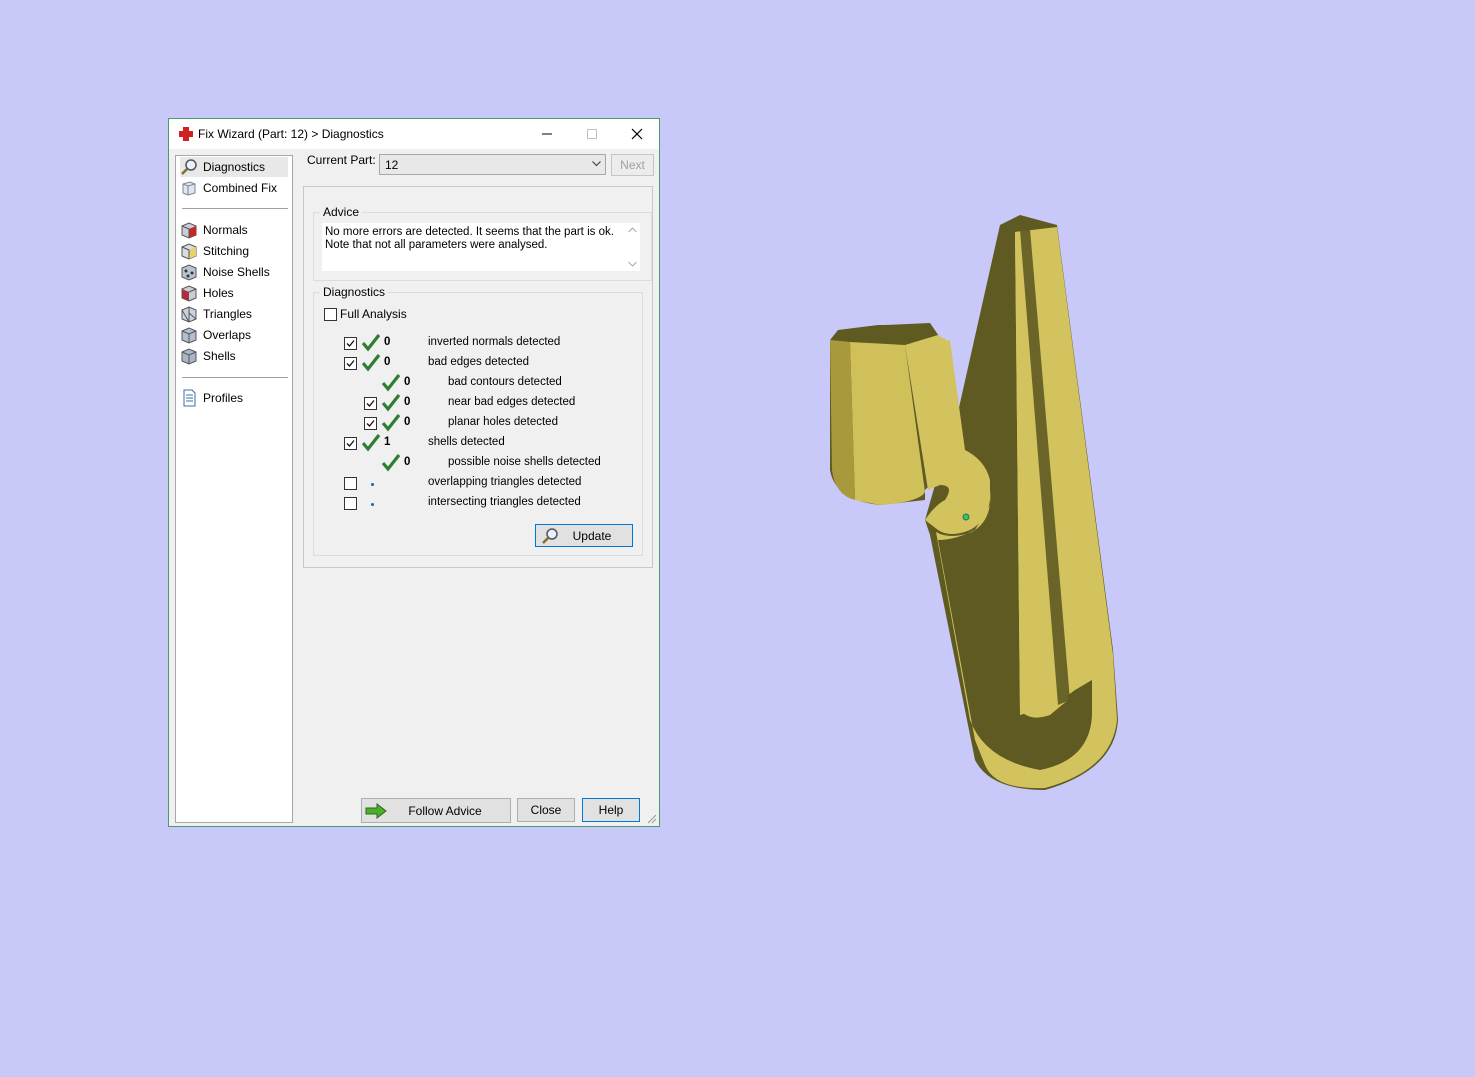 This screenshot has height=1077, width=1475. I want to click on sidebar-item-normals: Normals, so click(234, 230).